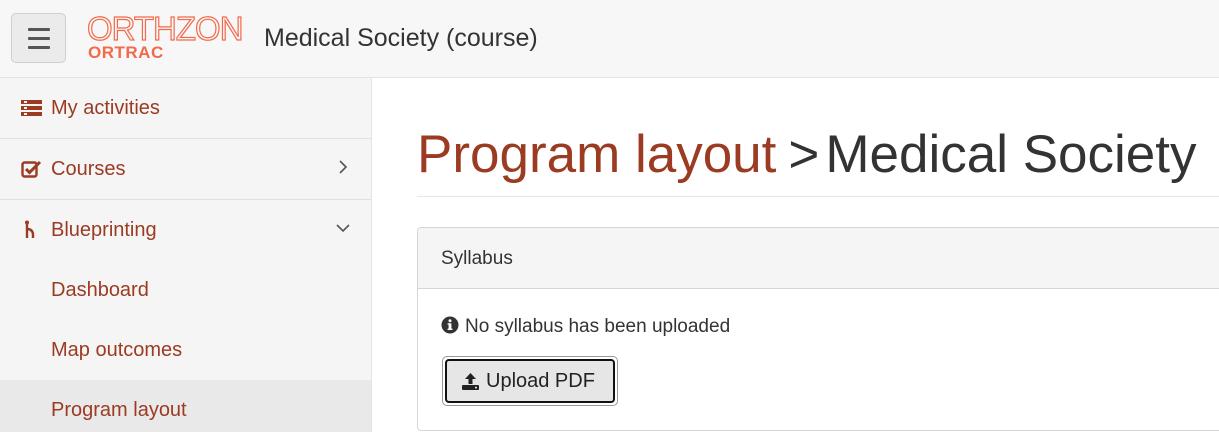 The width and height of the screenshot is (1219, 432). I want to click on sidebar-subitem-label: Program layout, so click(119, 410).